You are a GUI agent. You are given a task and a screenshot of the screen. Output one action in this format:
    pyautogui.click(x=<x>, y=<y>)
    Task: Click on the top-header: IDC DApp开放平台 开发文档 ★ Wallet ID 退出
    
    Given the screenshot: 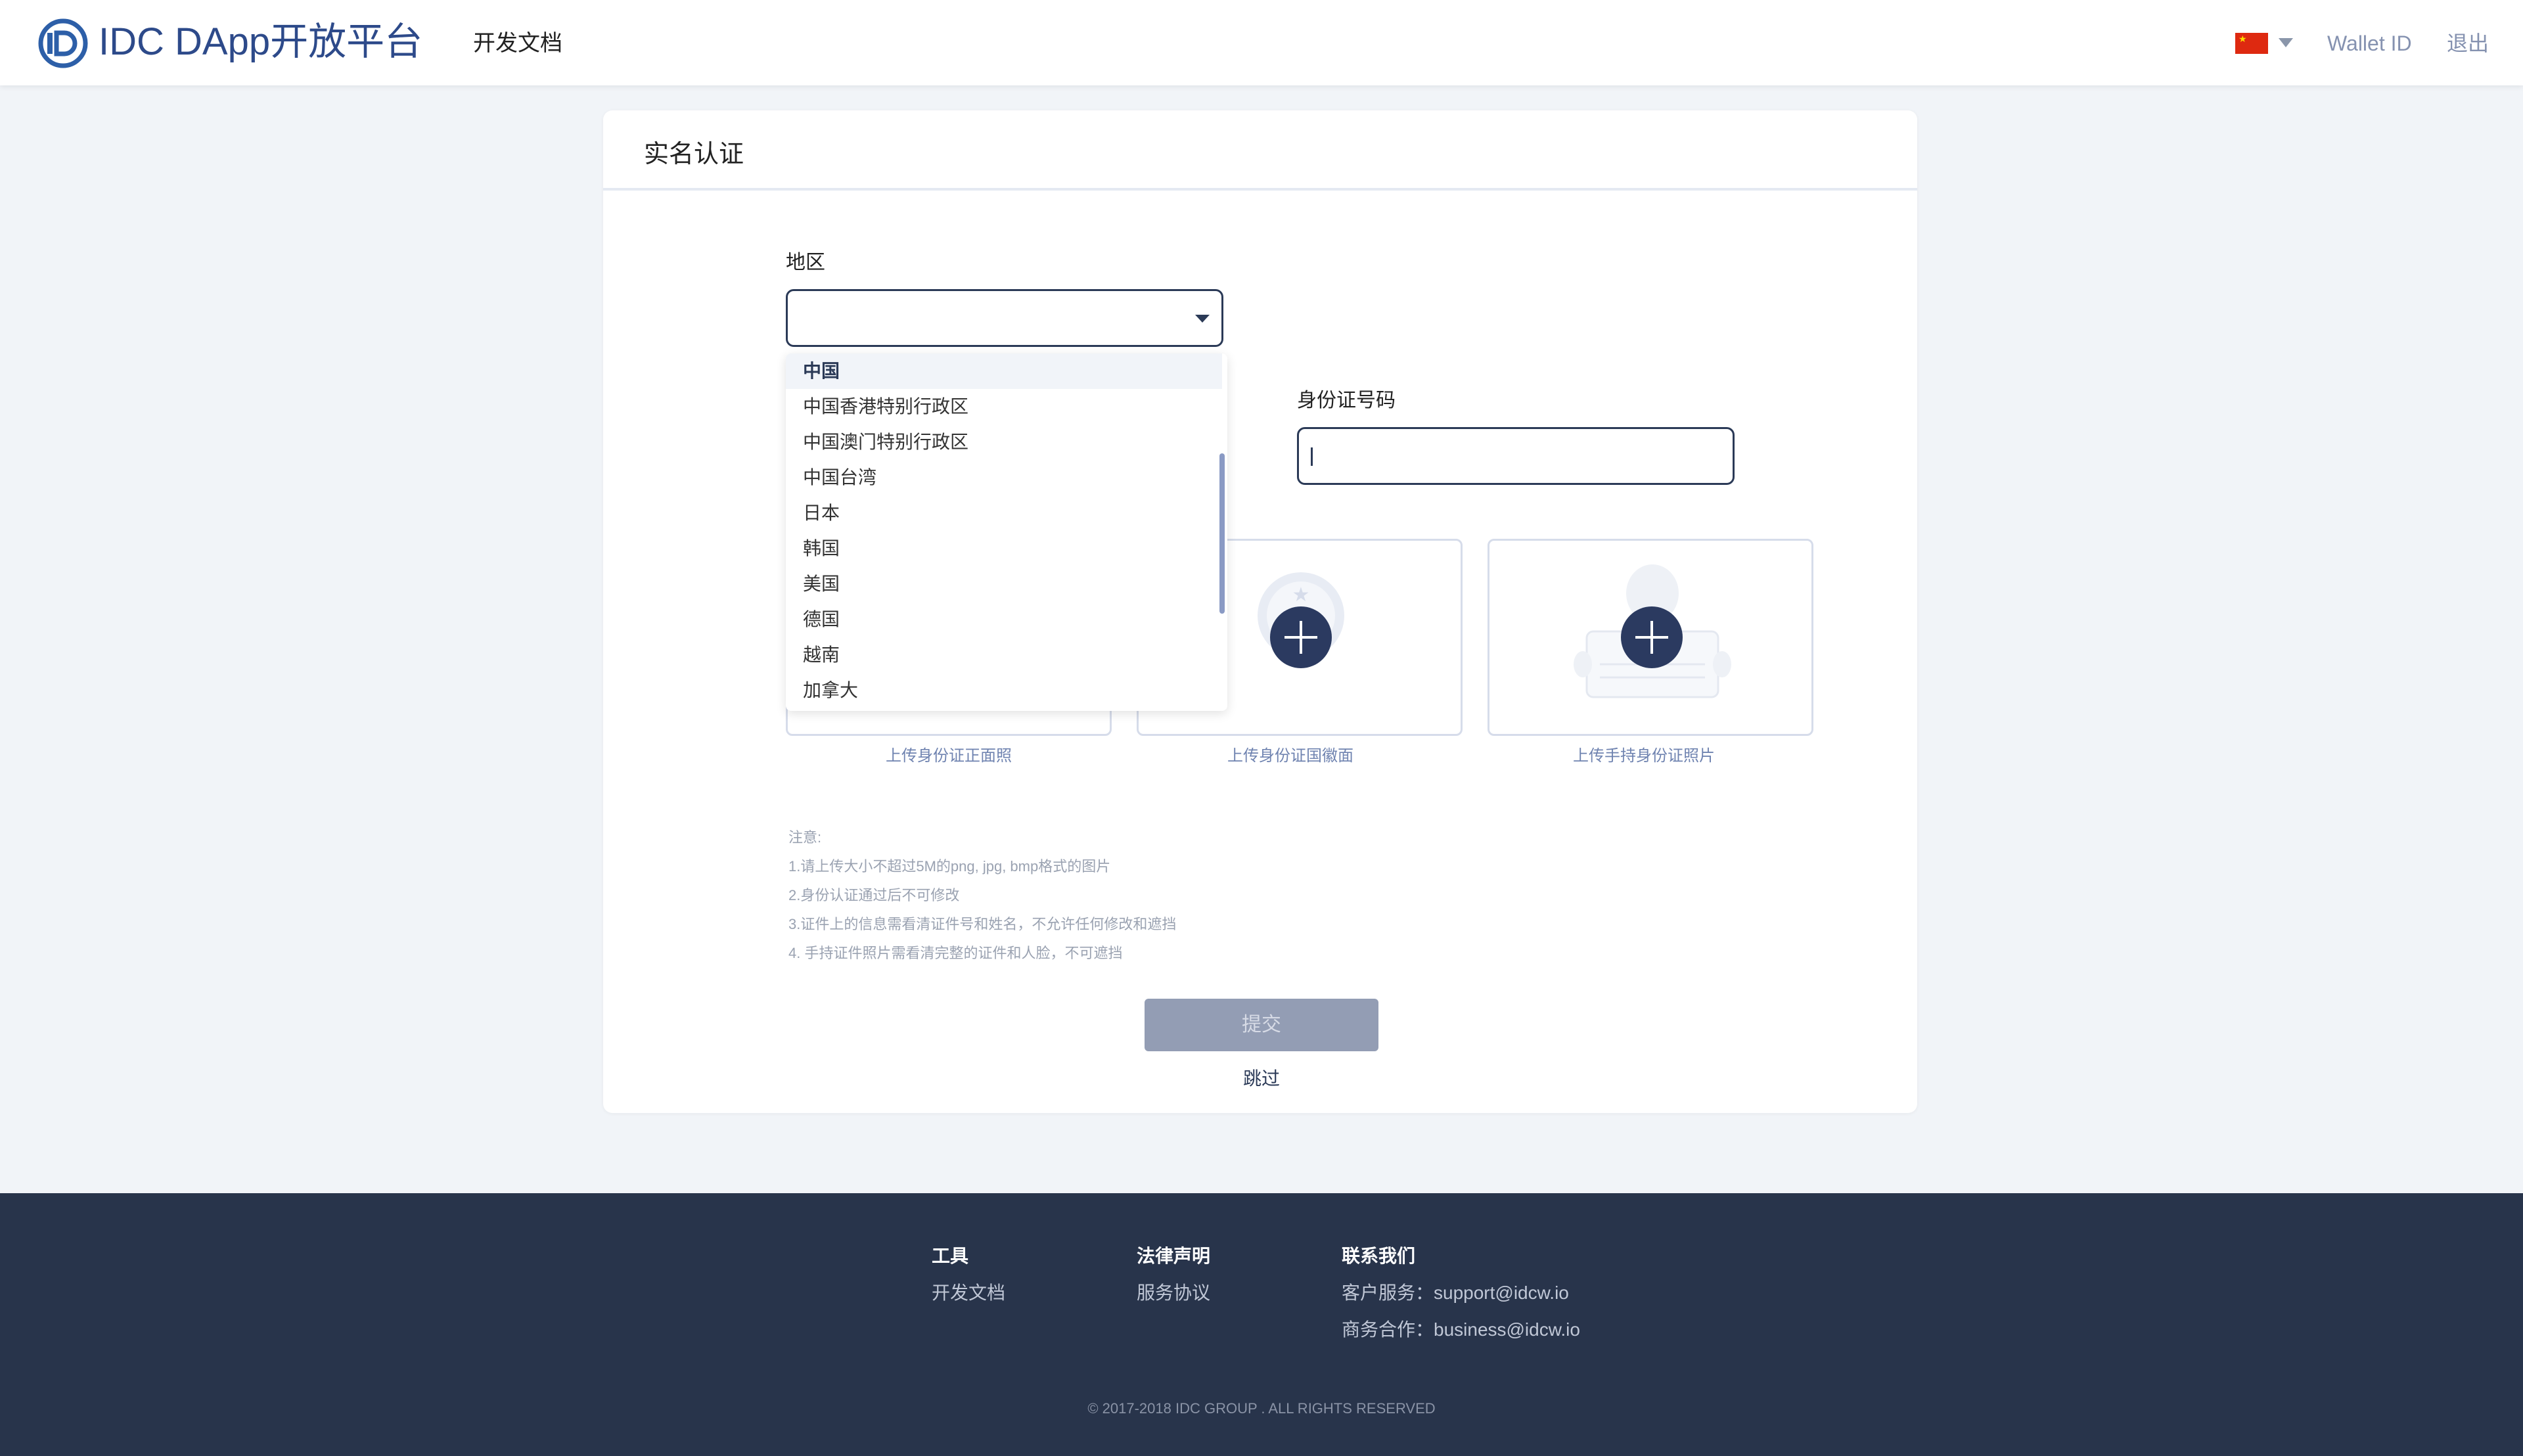 What is the action you would take?
    pyautogui.click(x=1261, y=42)
    